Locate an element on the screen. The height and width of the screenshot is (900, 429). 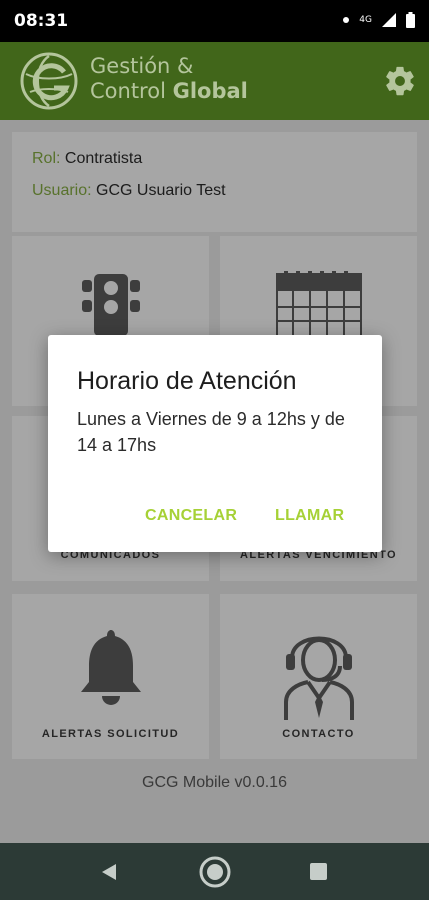
recents-icon is located at coordinates (318, 871).